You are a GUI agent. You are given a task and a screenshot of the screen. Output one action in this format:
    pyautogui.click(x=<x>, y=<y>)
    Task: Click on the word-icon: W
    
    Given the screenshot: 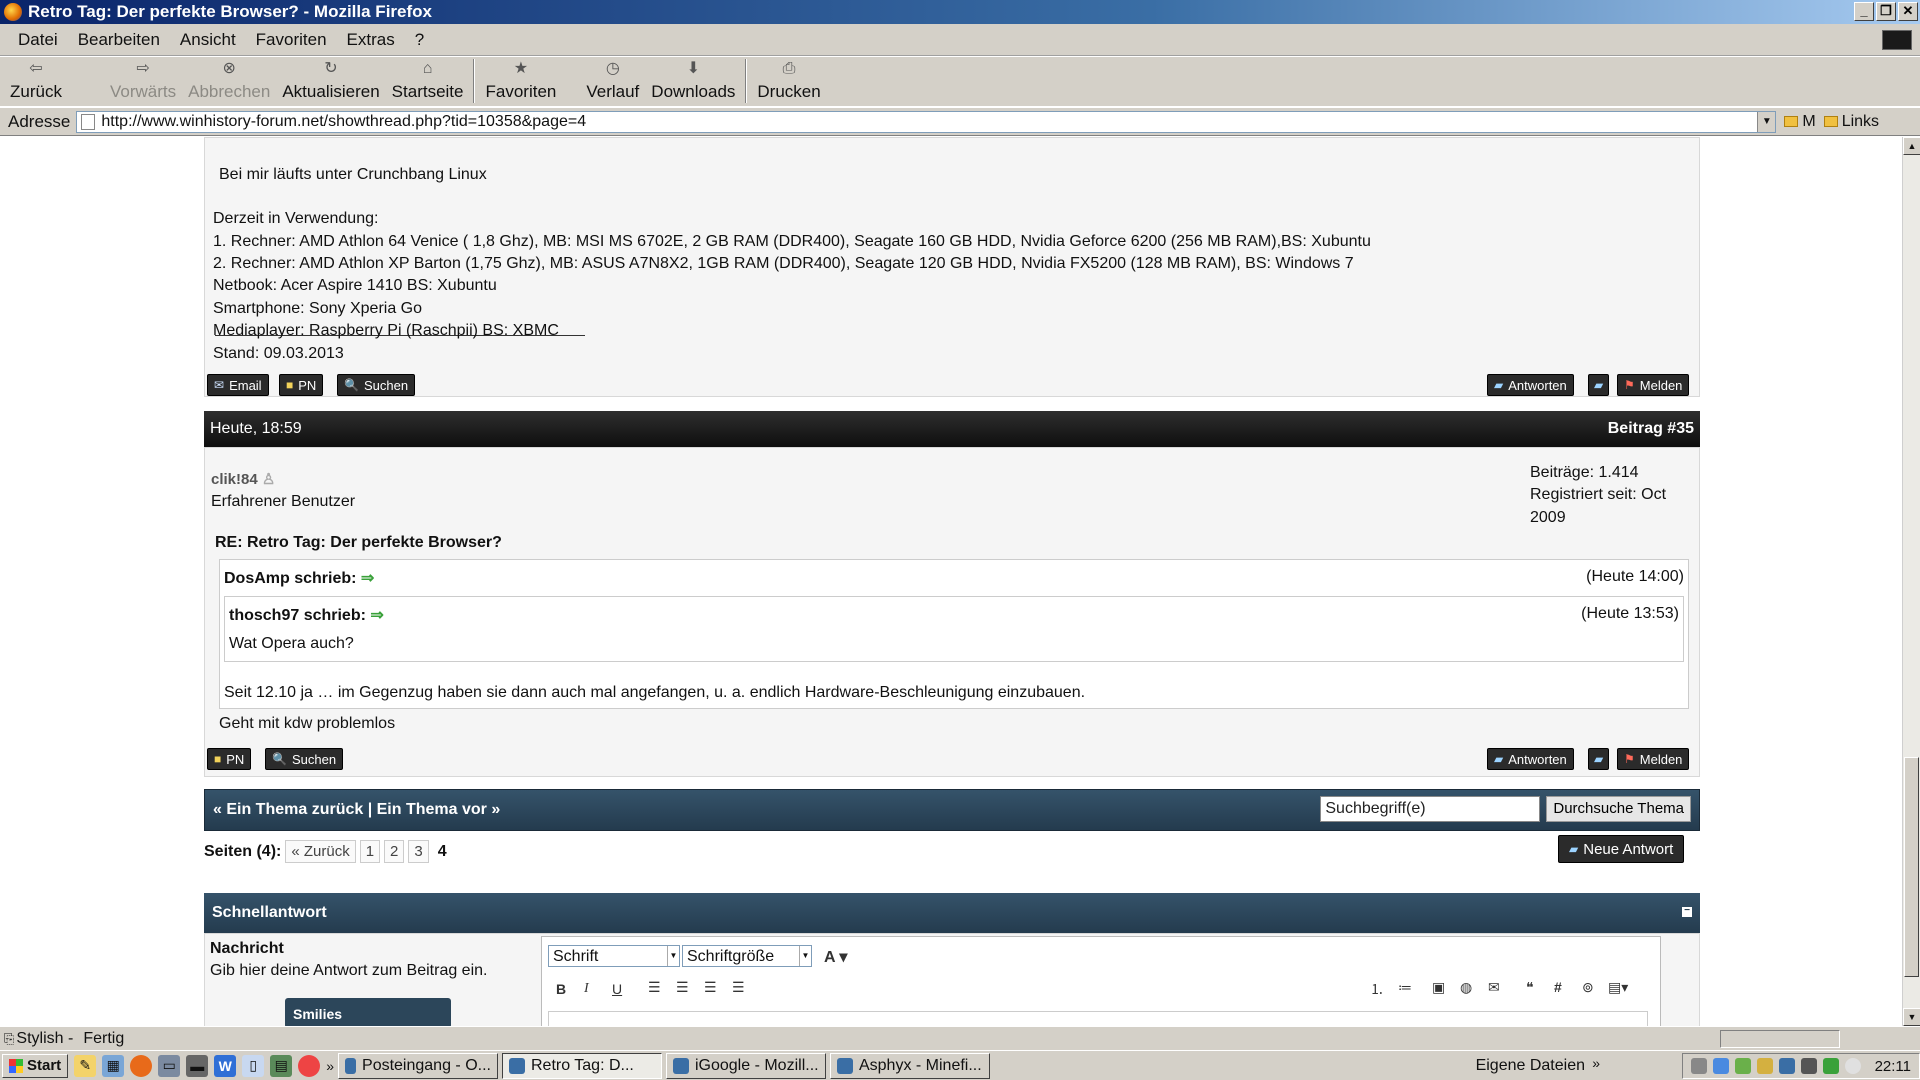 What is the action you would take?
    pyautogui.click(x=225, y=1065)
    